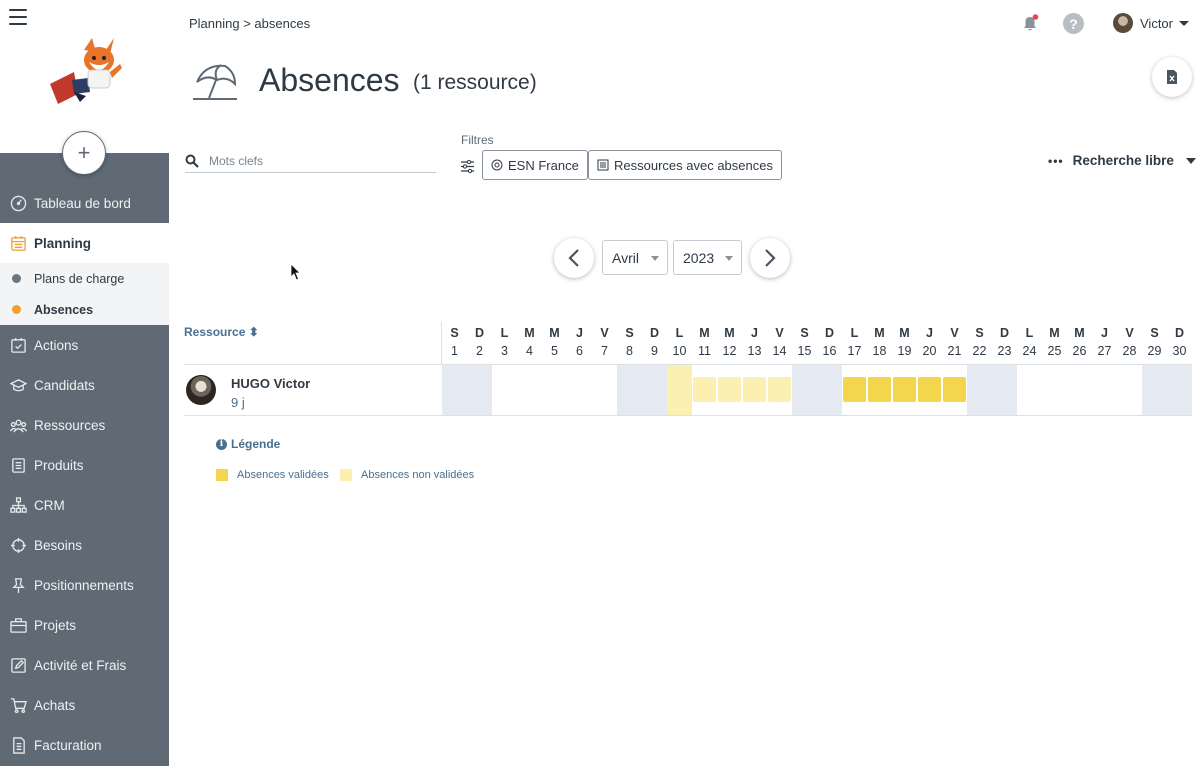 The width and height of the screenshot is (1204, 766). What do you see at coordinates (467, 166) in the screenshot?
I see `sliders-icon` at bounding box center [467, 166].